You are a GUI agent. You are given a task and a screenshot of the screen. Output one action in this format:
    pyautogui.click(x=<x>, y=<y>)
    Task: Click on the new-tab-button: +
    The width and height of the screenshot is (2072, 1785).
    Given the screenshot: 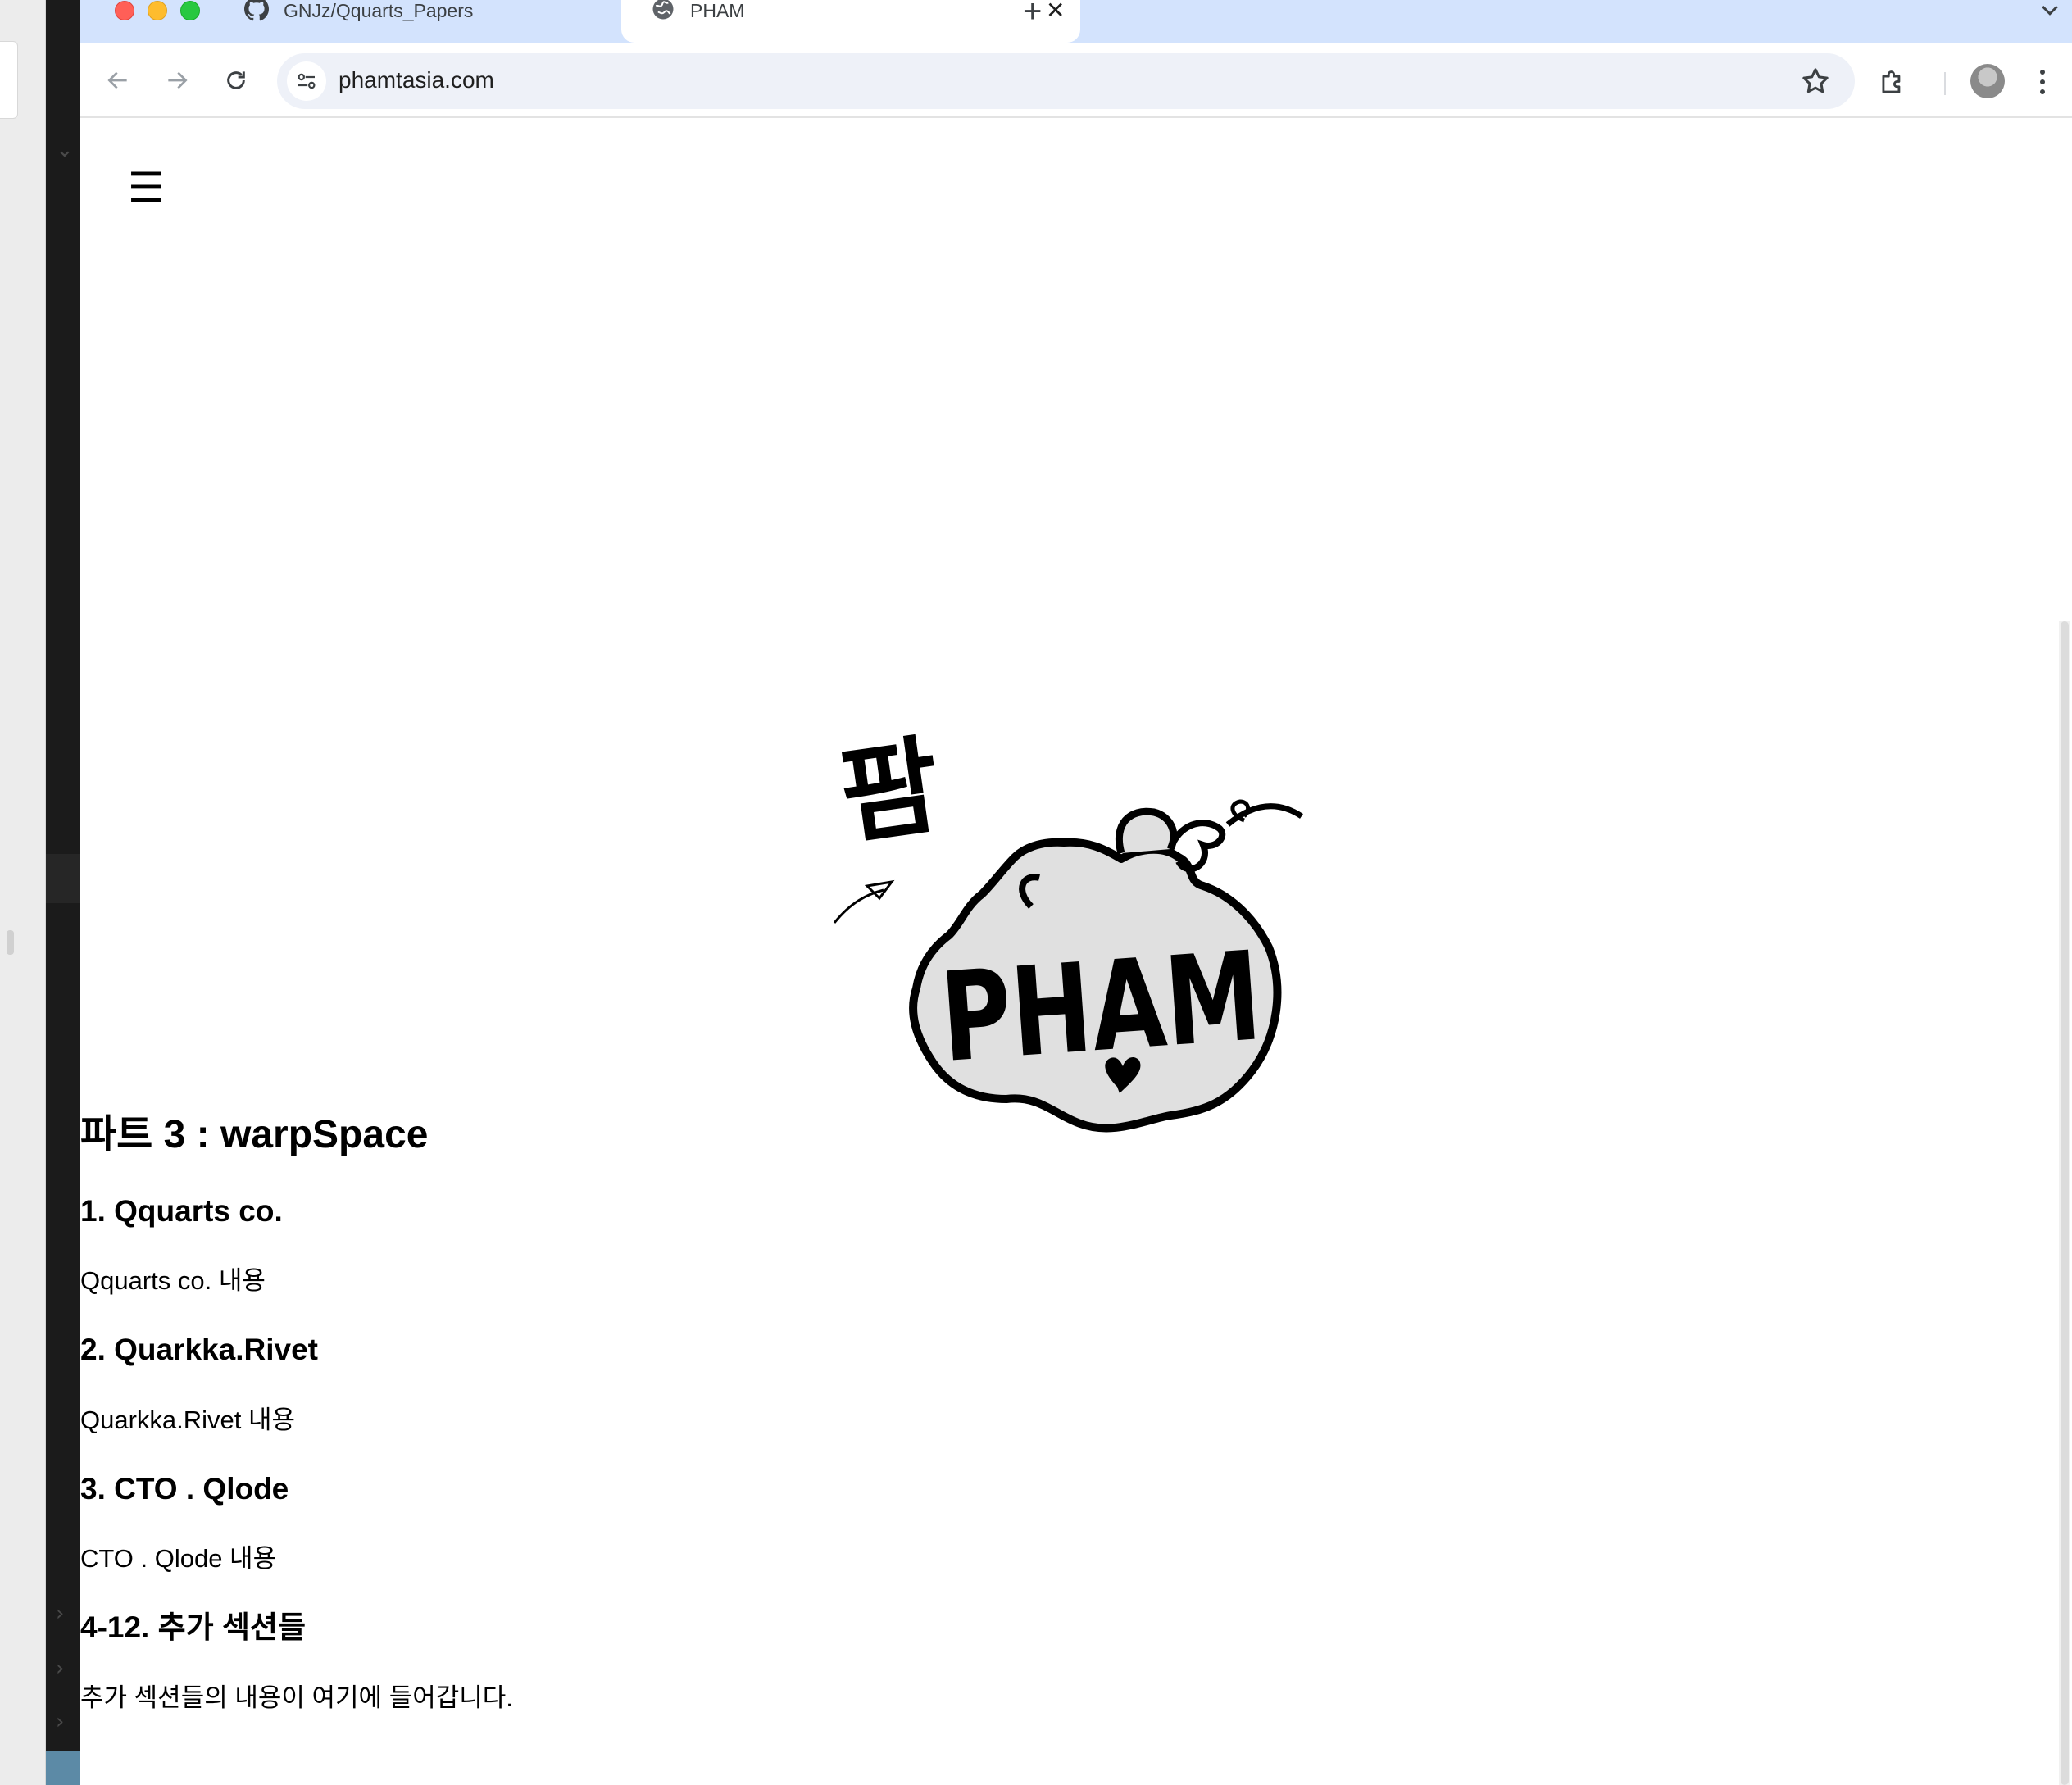 What is the action you would take?
    pyautogui.click(x=1032, y=15)
    